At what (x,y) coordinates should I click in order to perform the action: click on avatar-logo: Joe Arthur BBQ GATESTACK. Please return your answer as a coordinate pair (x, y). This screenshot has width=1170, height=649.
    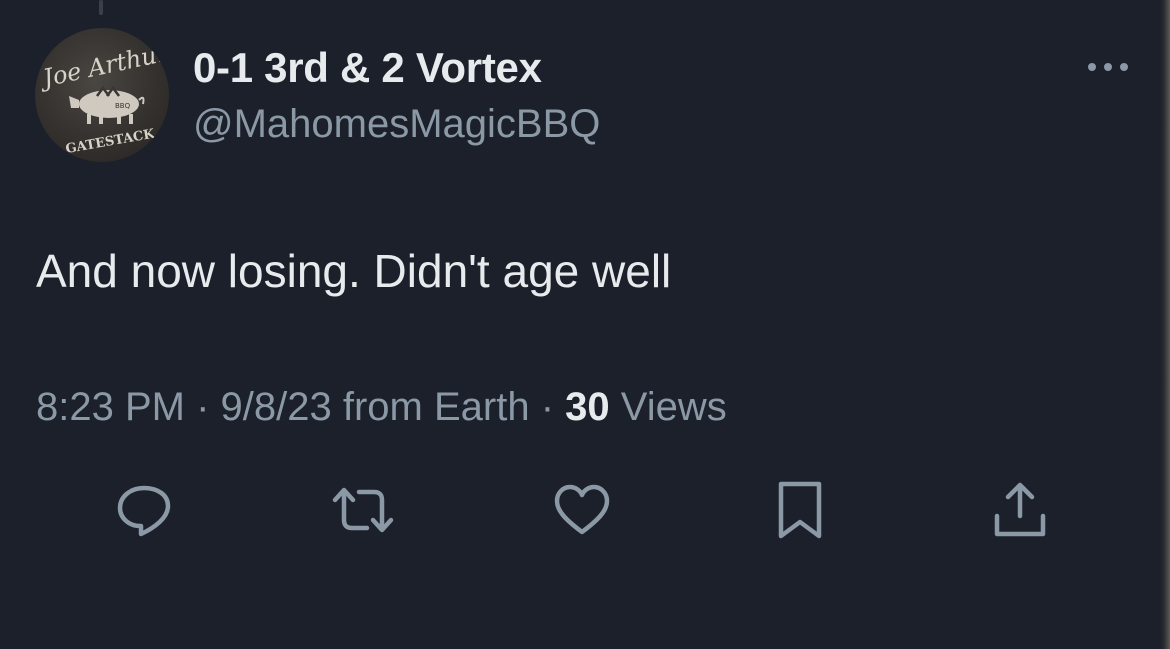
    Looking at the image, I should click on (102, 98).